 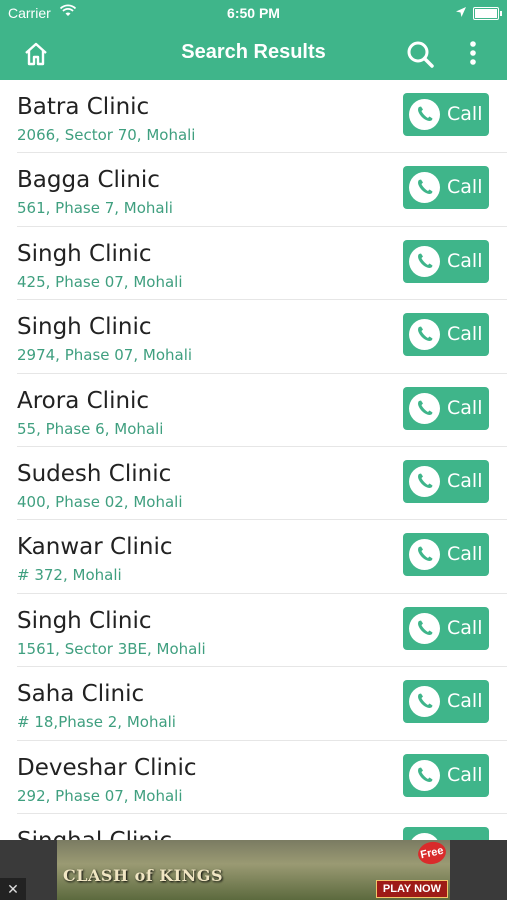 I want to click on list-item: Arora Clinic 55, Phase 6, Mohali Call, so click(x=253, y=410).